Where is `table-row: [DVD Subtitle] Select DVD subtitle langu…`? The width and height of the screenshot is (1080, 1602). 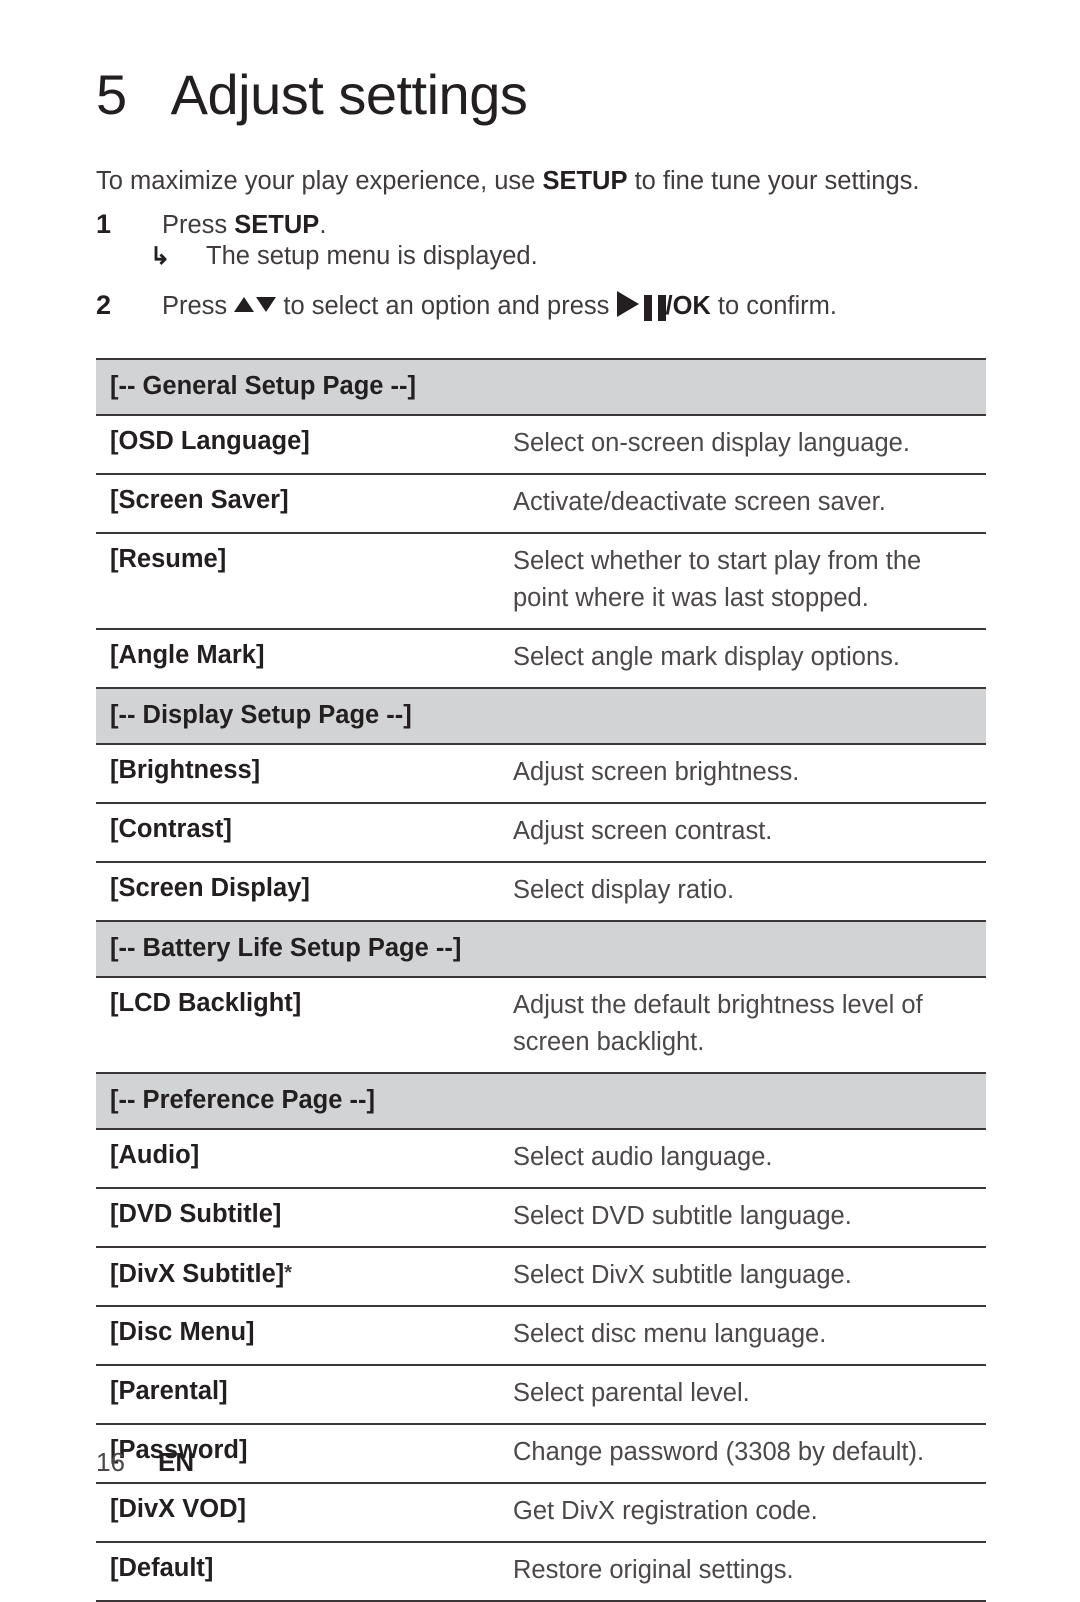 table-row: [DVD Subtitle] Select DVD subtitle langu… is located at coordinates (541, 1218).